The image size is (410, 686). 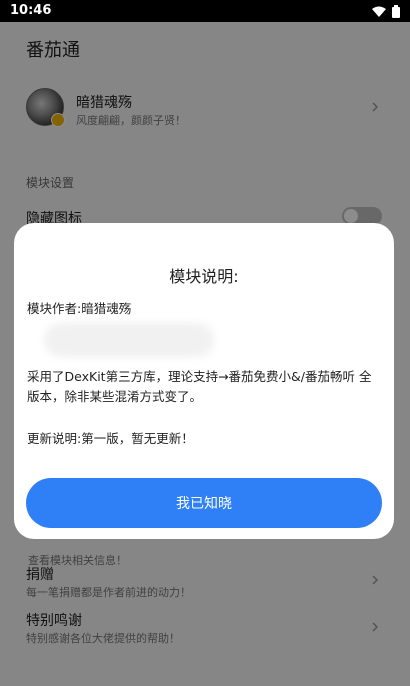 I want to click on status-icons, so click(x=386, y=11).